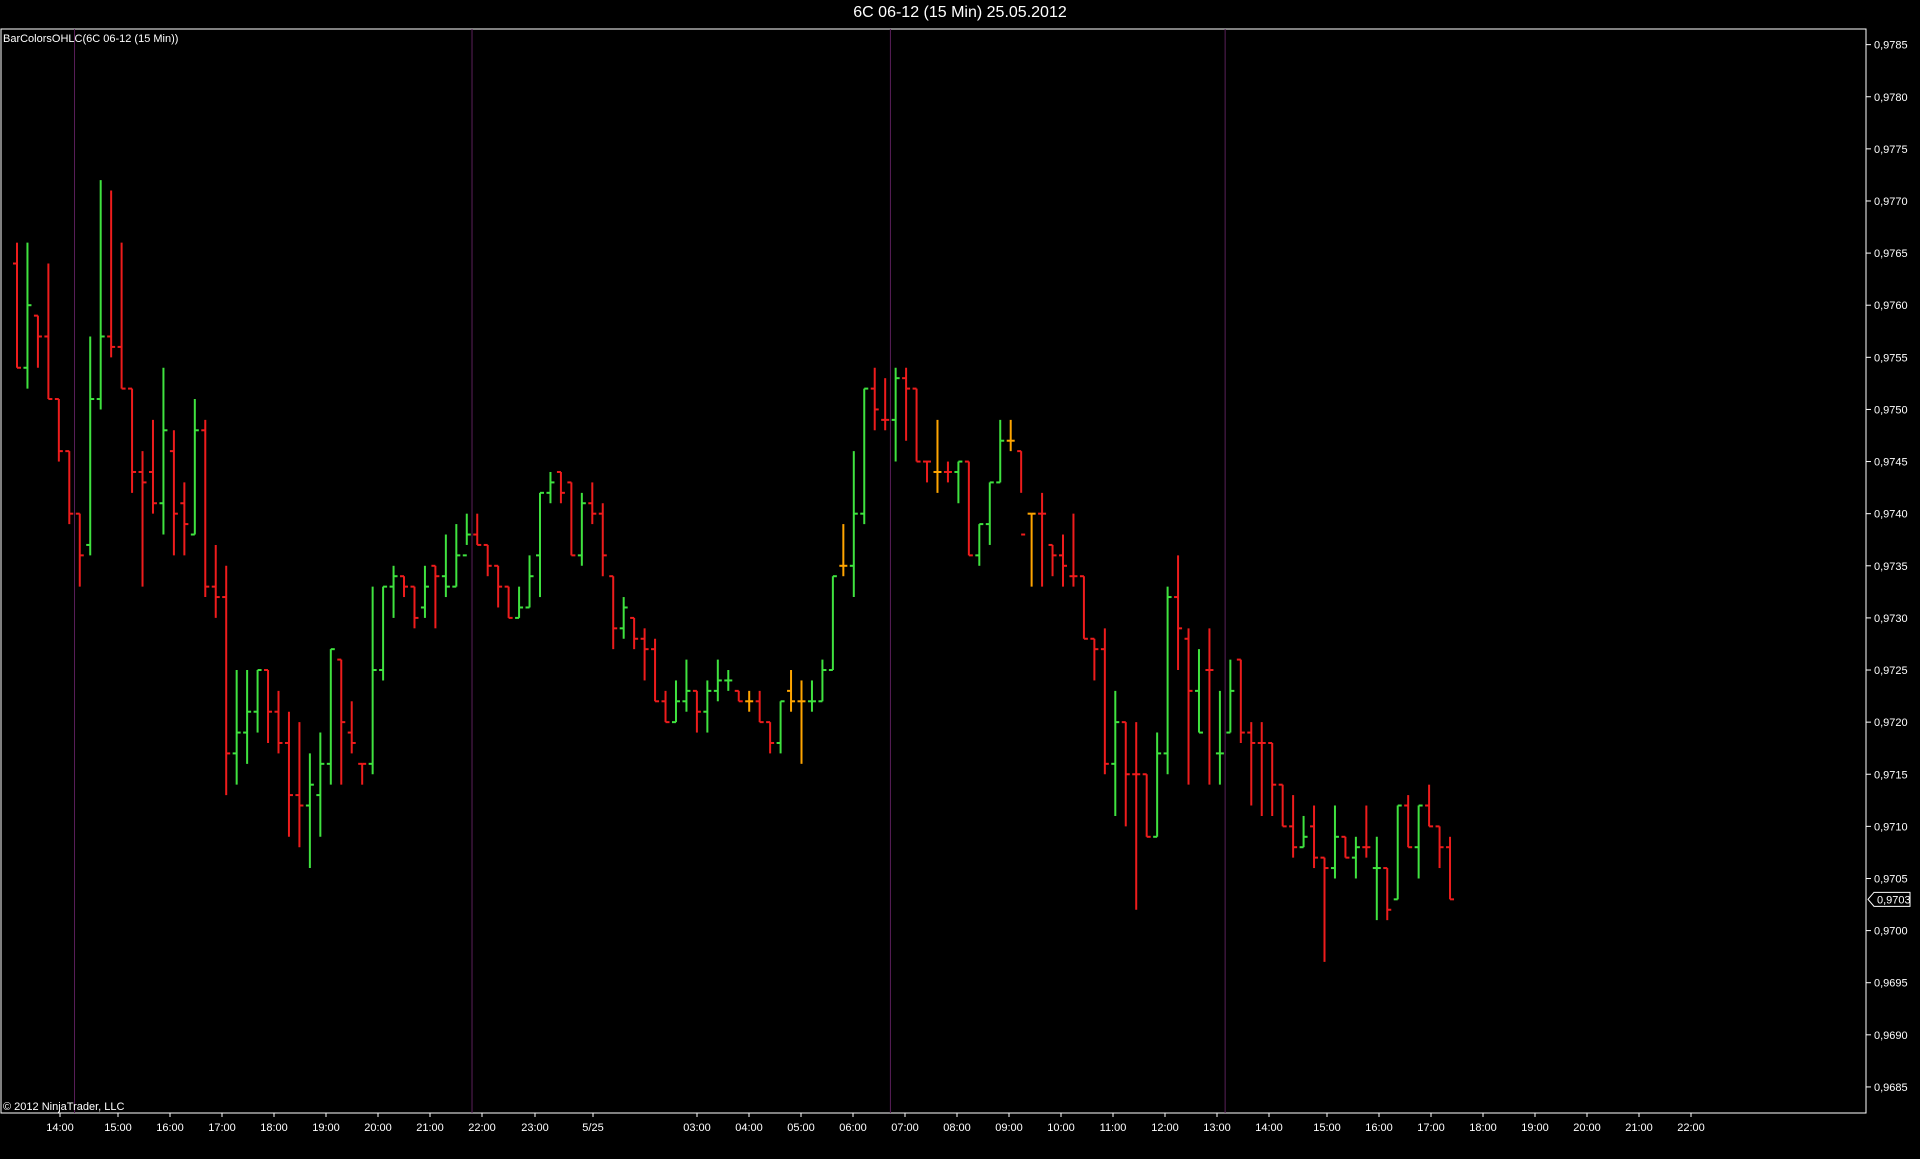  Describe the element at coordinates (853, 1128) in the screenshot. I see `x-tick-label: 06:00` at that location.